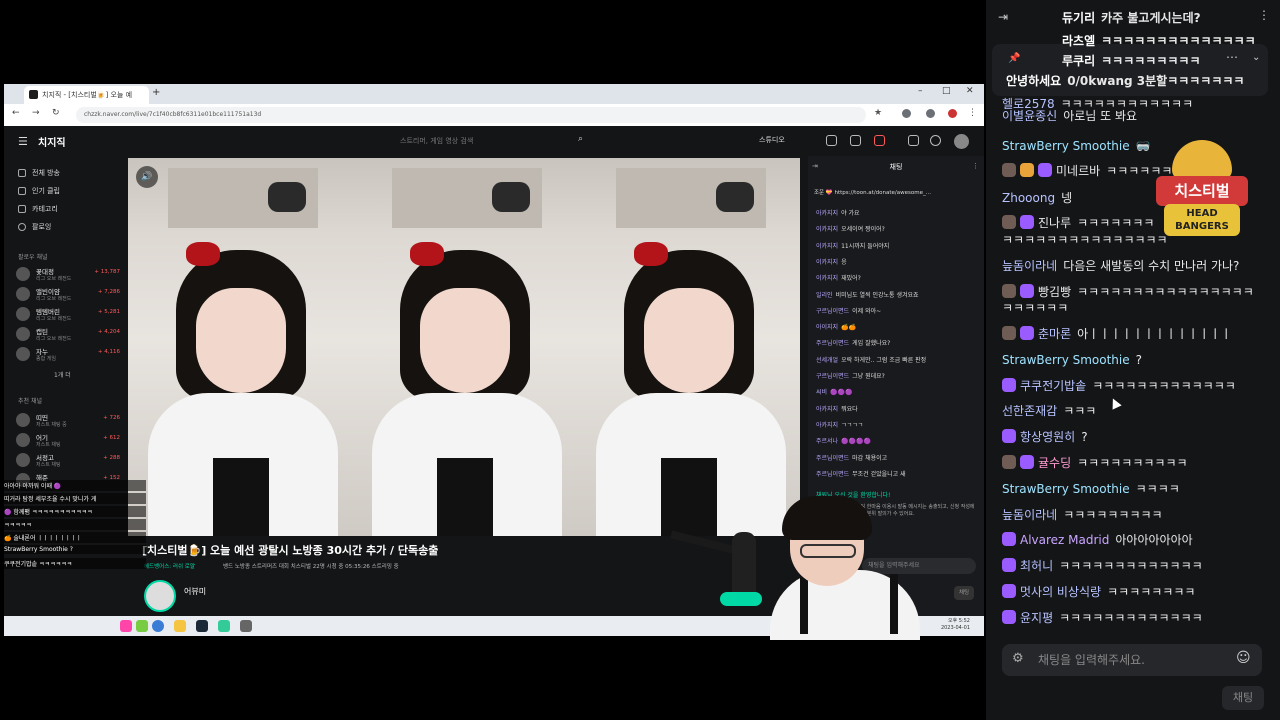 The height and width of the screenshot is (720, 1280). Describe the element at coordinates (86, 95) in the screenshot. I see `browser-tab: 치지직 - [치스티벌🍺] 오늘 예` at that location.